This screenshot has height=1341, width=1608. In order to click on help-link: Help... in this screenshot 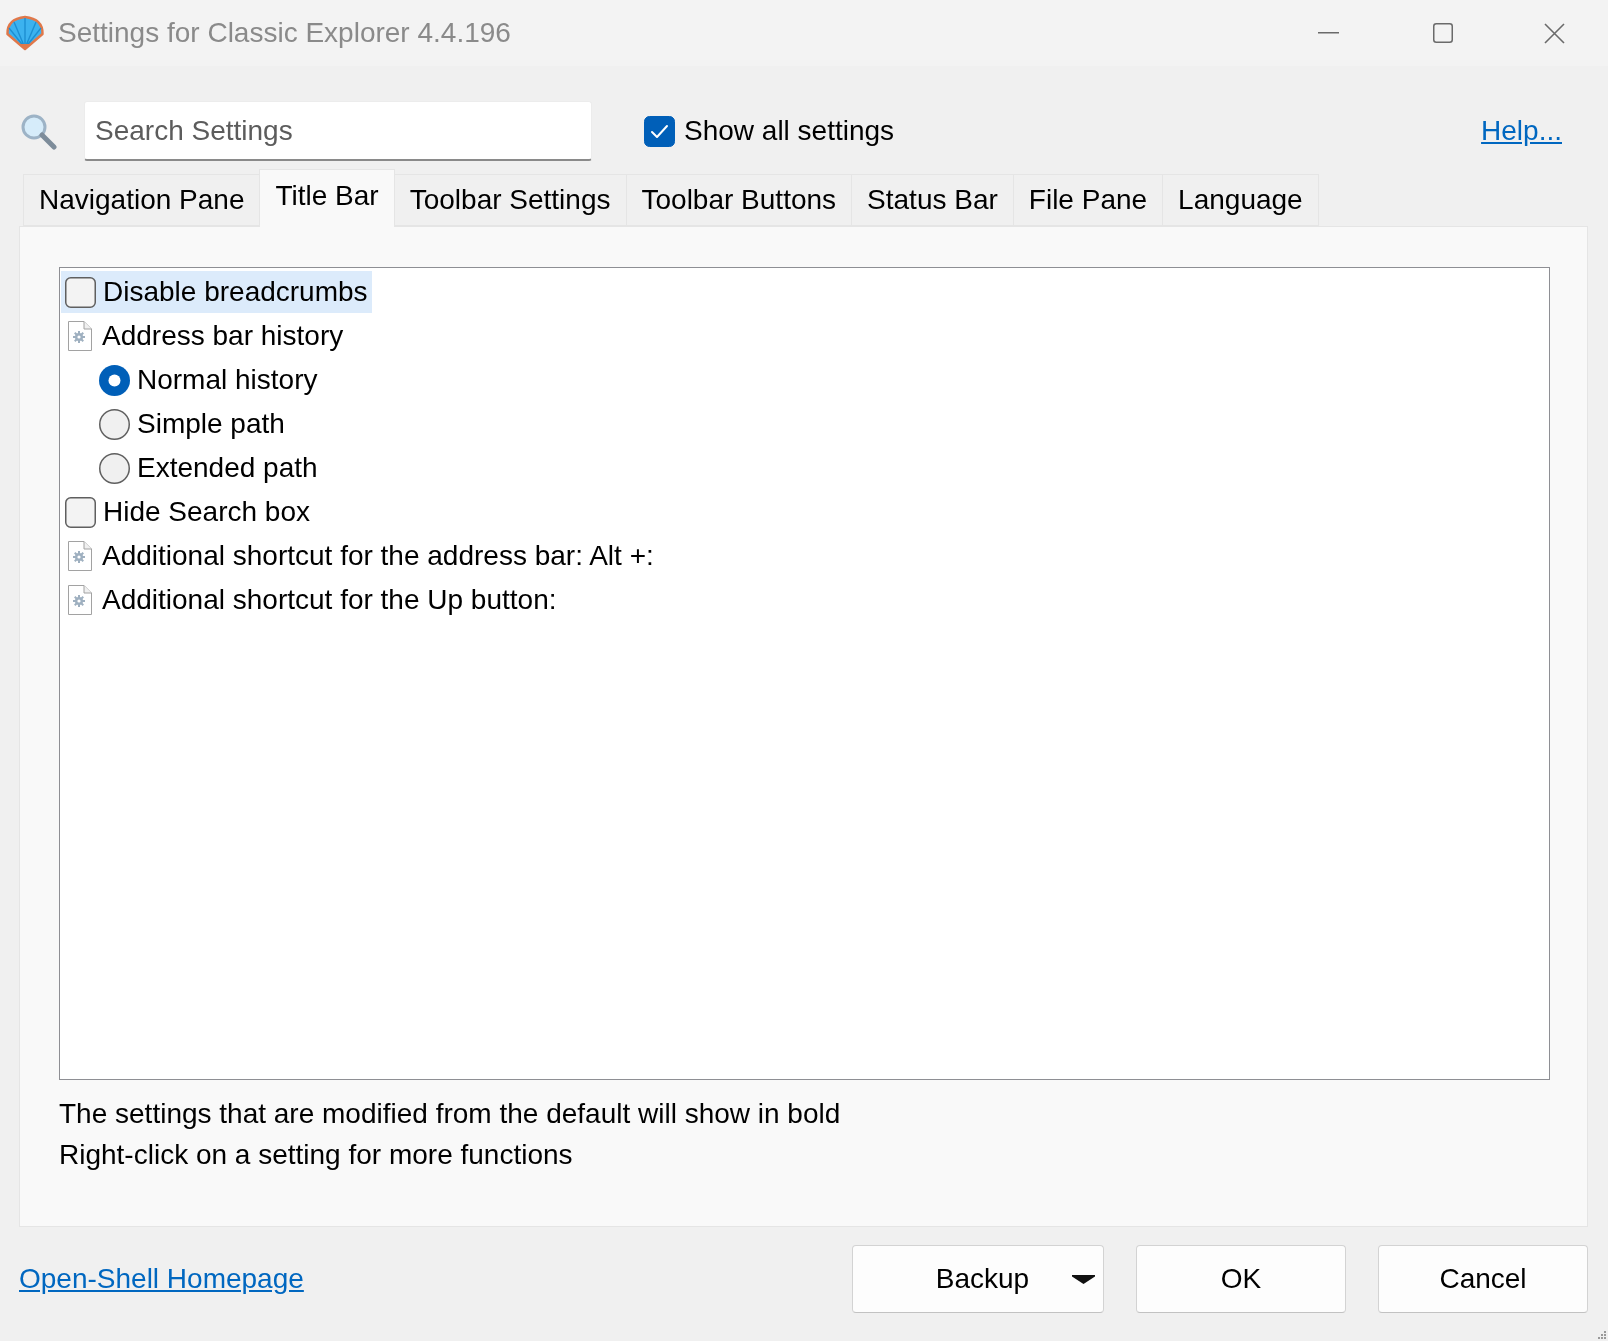, I will do `click(1521, 131)`.